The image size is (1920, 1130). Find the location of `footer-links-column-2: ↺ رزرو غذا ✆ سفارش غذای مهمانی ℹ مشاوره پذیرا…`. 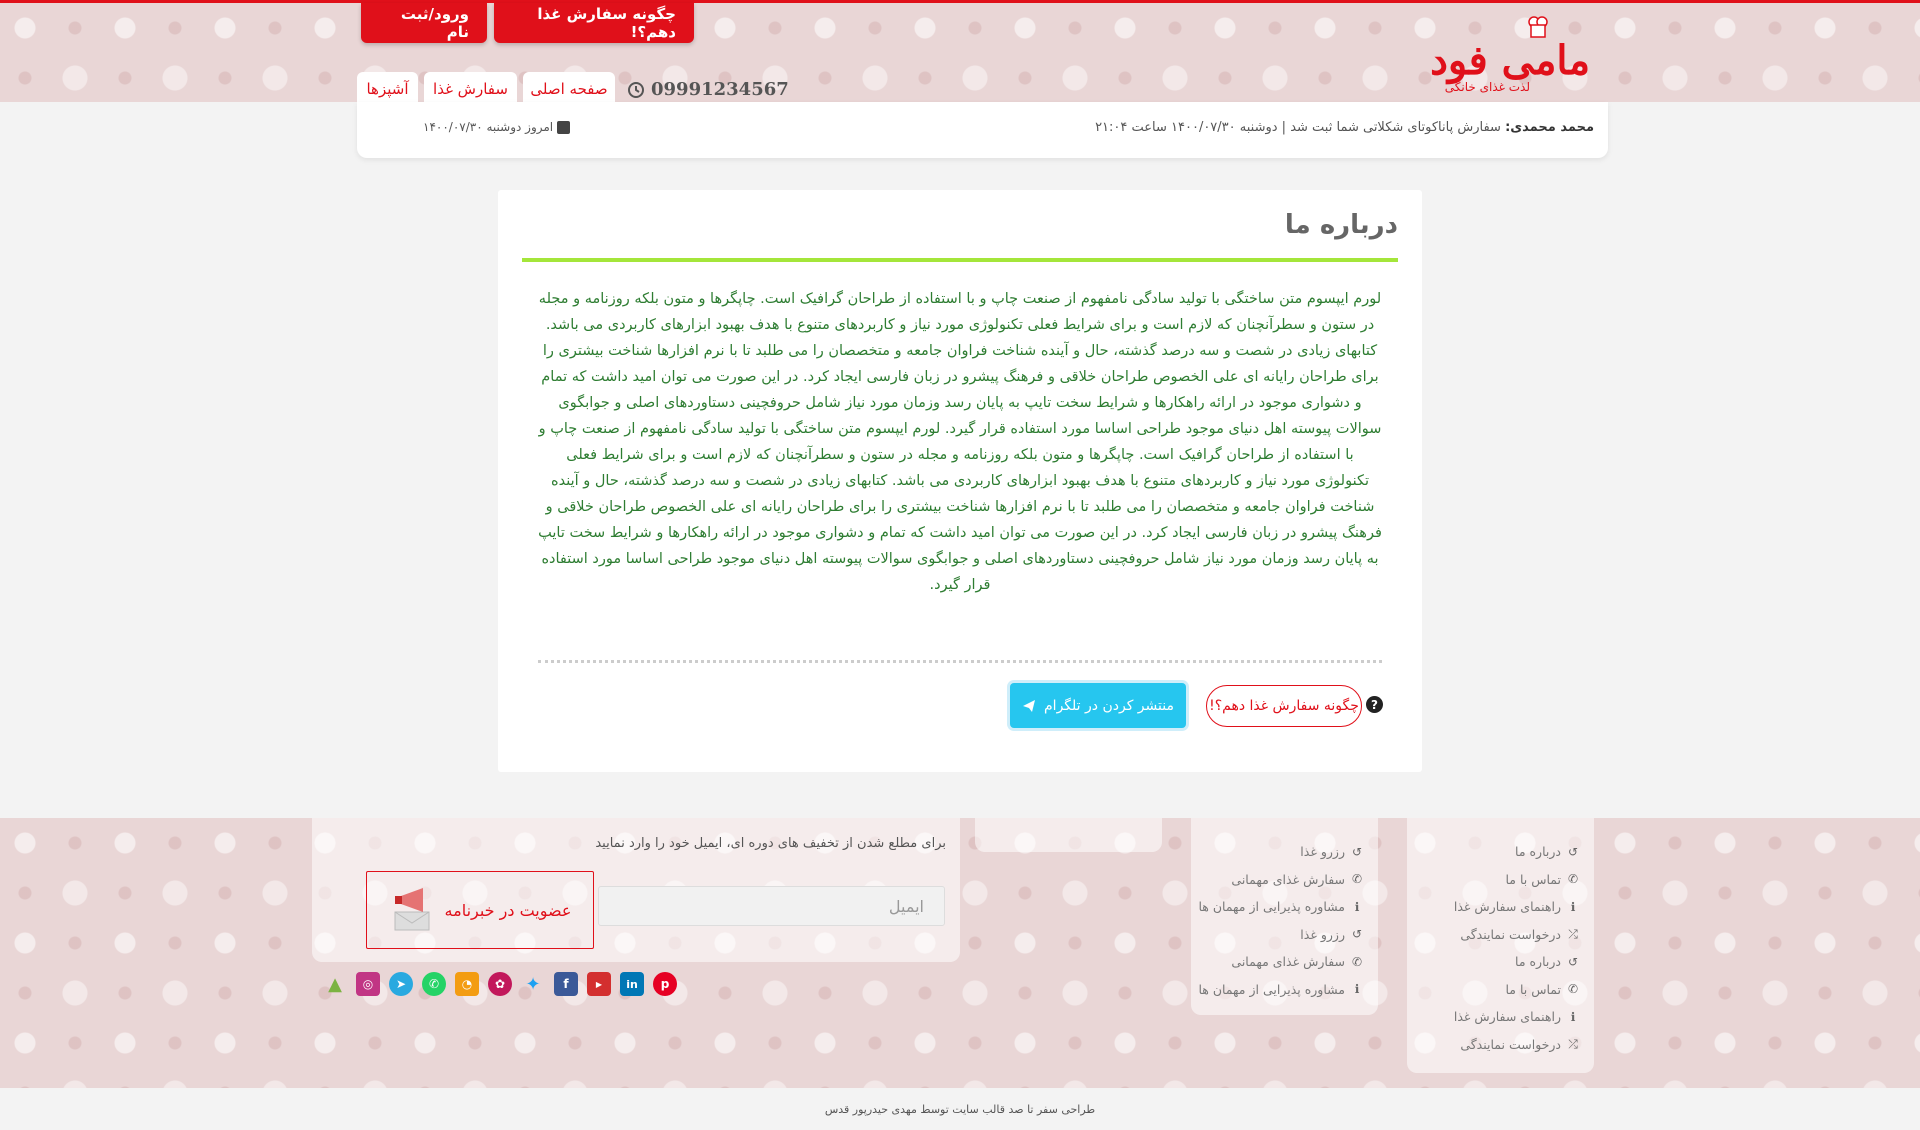

footer-links-column-2: ↺ رزرو غذا ✆ سفارش غذای مهمانی ℹ مشاوره پذیرا… is located at coordinates (1284, 916).